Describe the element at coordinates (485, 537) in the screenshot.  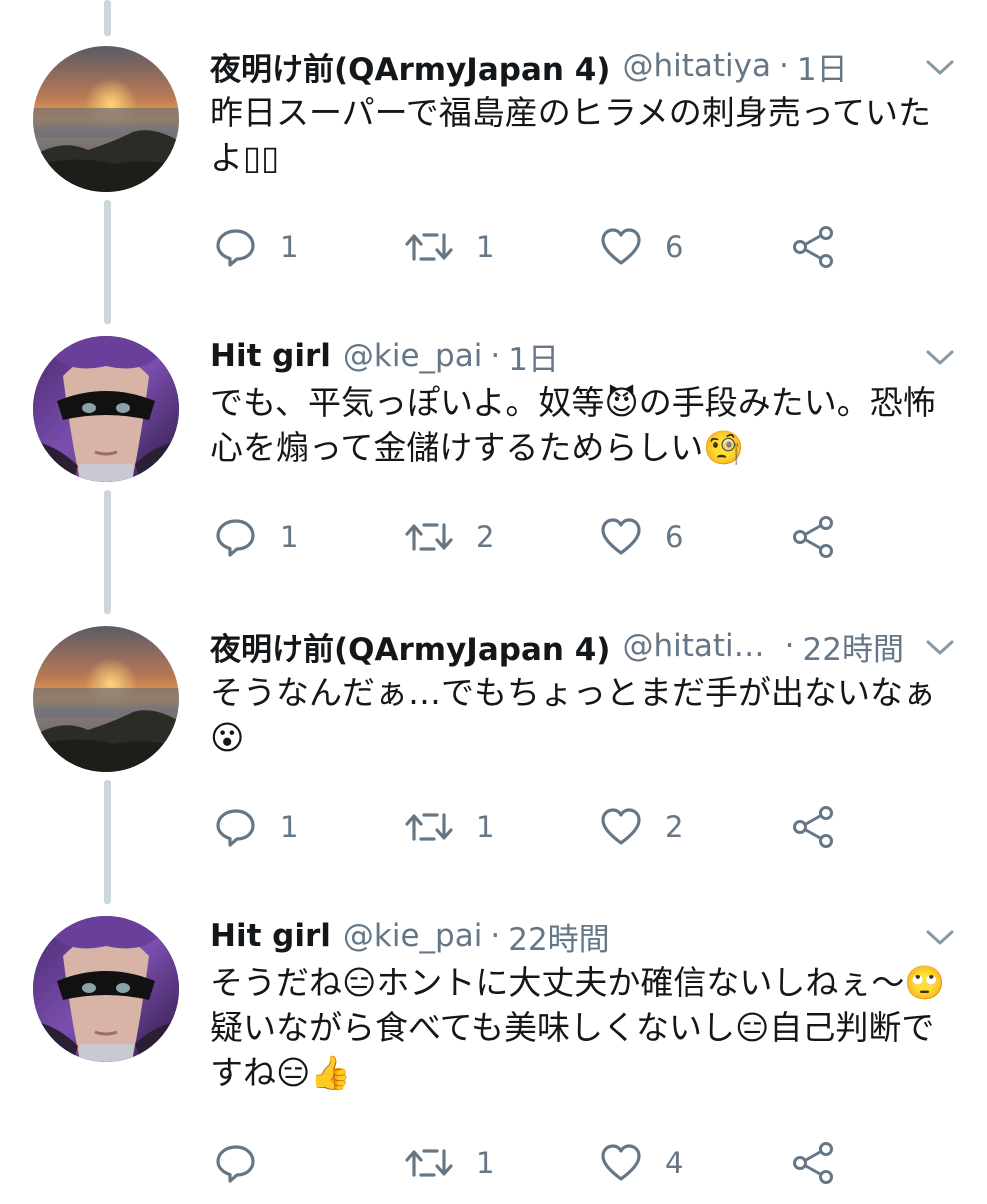
I see `retweet-count: 2` at that location.